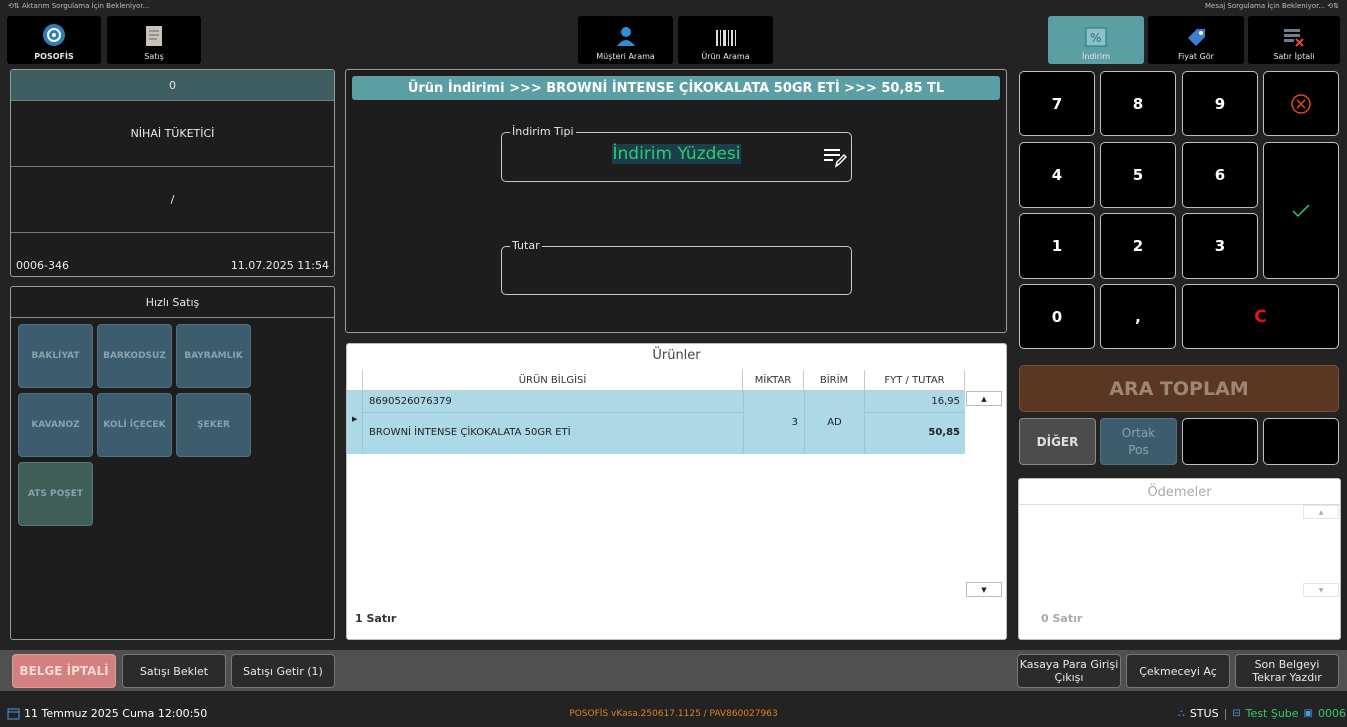 The width and height of the screenshot is (1347, 727). I want to click on column-urun-bilgisi: ÜRÜN BİLGİSİ, so click(553, 380).